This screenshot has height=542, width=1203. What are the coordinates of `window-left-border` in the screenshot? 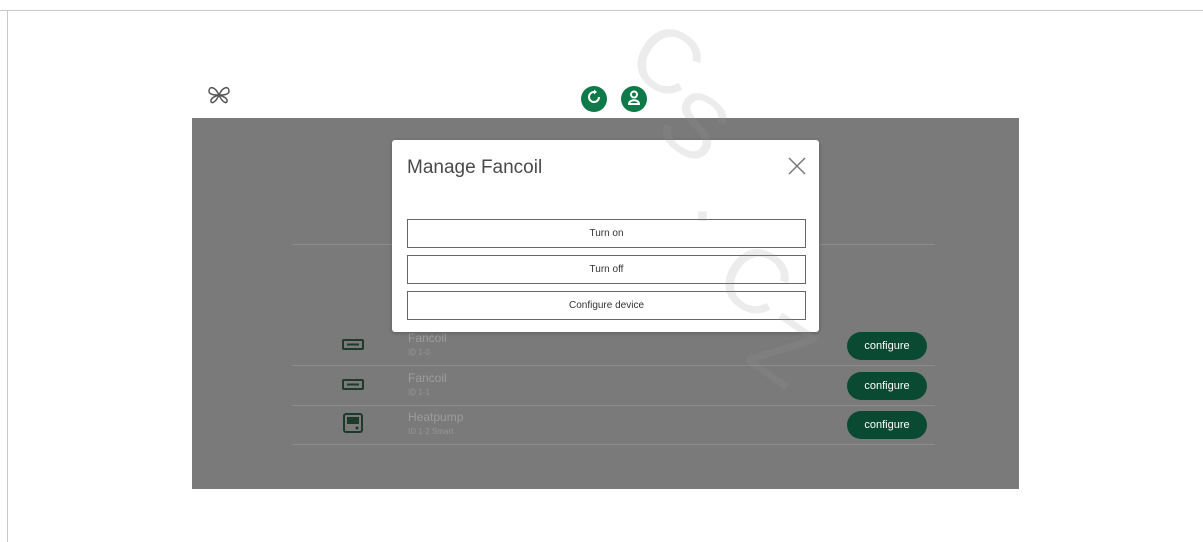 It's located at (7, 276).